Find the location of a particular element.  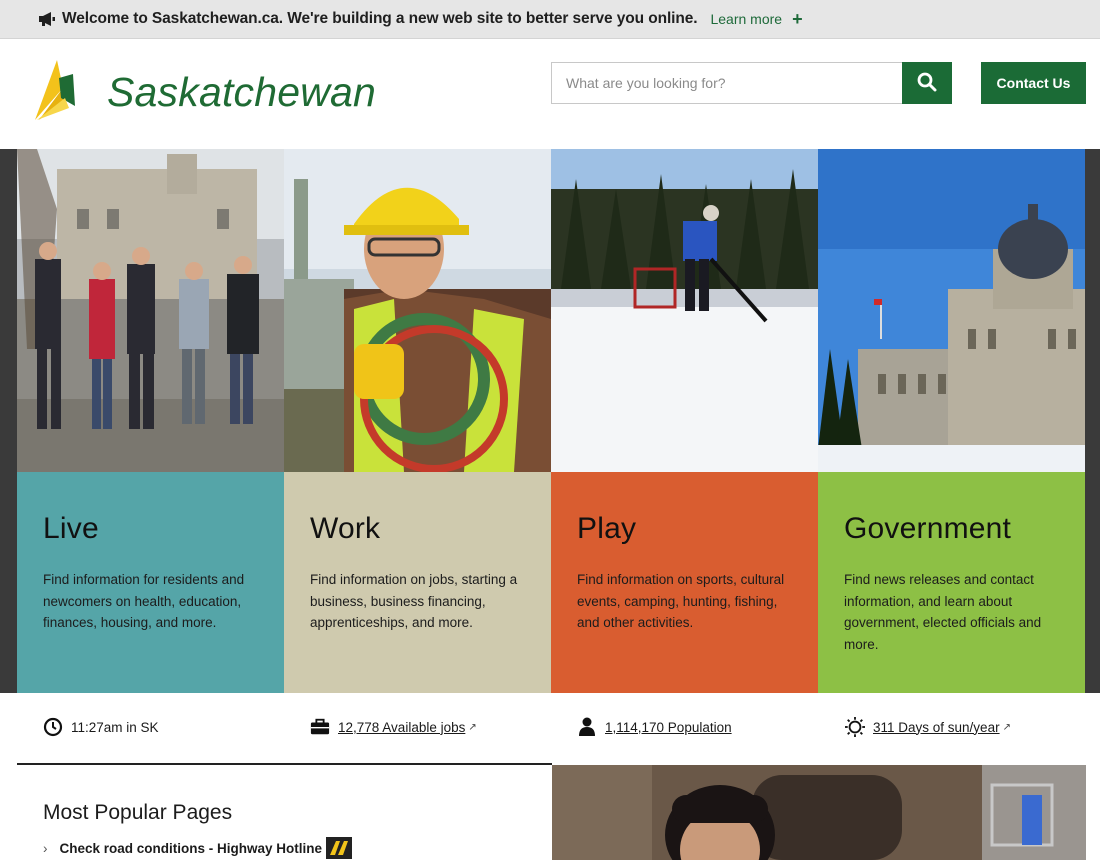

site-logo: Saskatchewan is located at coordinates (204, 92).